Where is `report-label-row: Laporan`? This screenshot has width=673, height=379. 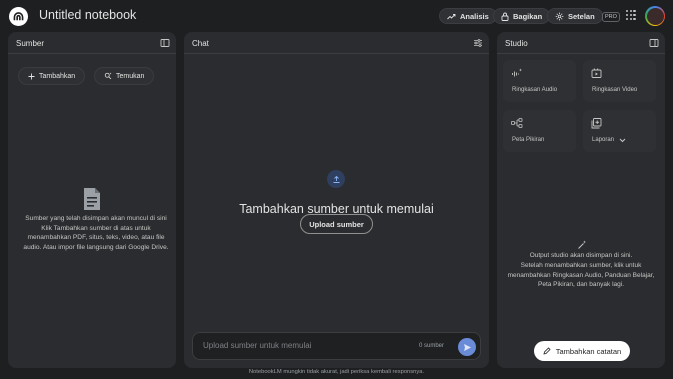 report-label-row: Laporan is located at coordinates (609, 140).